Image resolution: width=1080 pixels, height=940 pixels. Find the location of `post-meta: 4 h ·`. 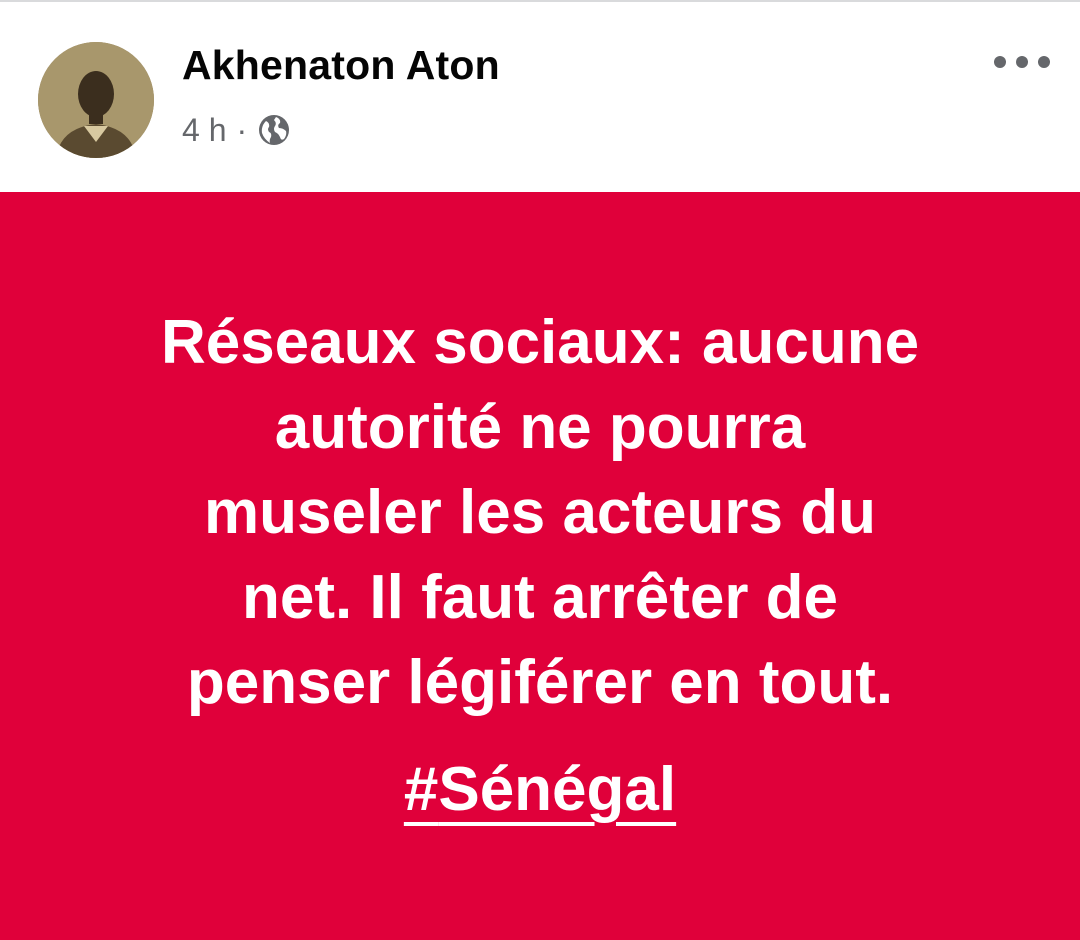

post-meta: 4 h · is located at coordinates (236, 130).